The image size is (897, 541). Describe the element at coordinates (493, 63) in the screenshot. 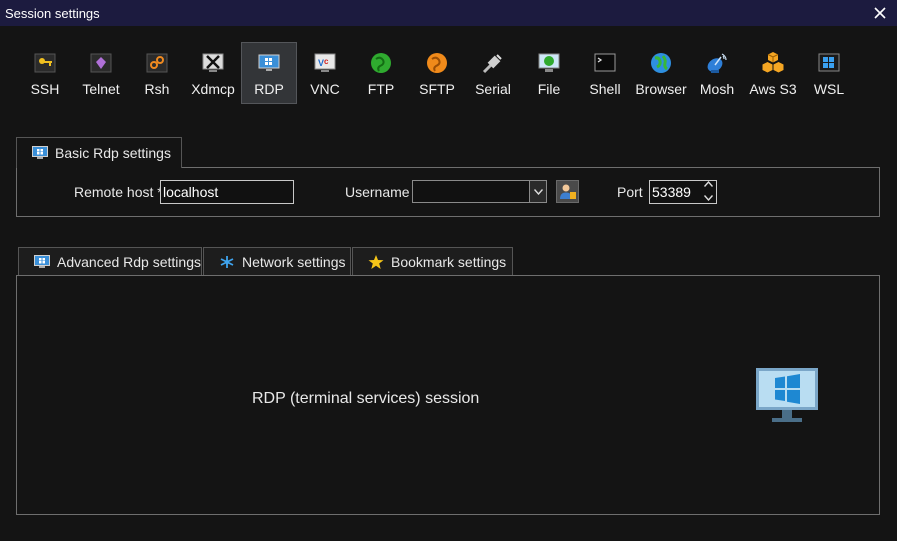

I see `serial-plug-icon` at that location.